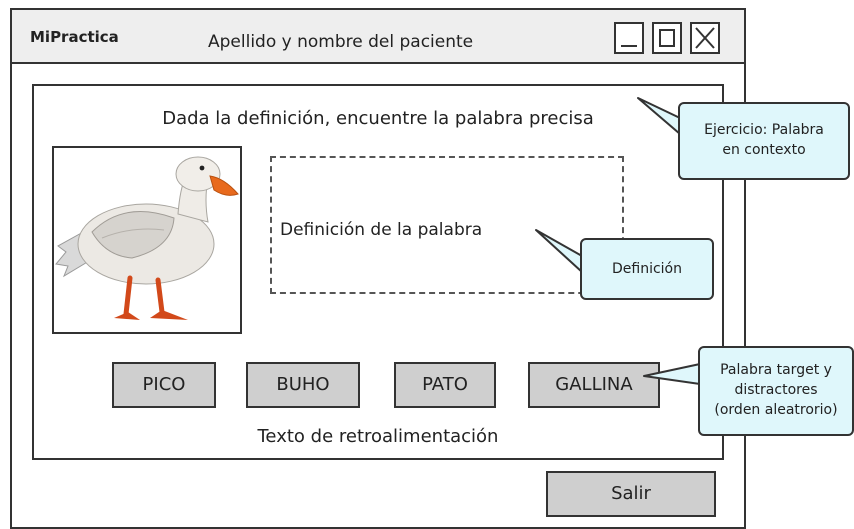  I want to click on callout-line: distractores, so click(776, 390).